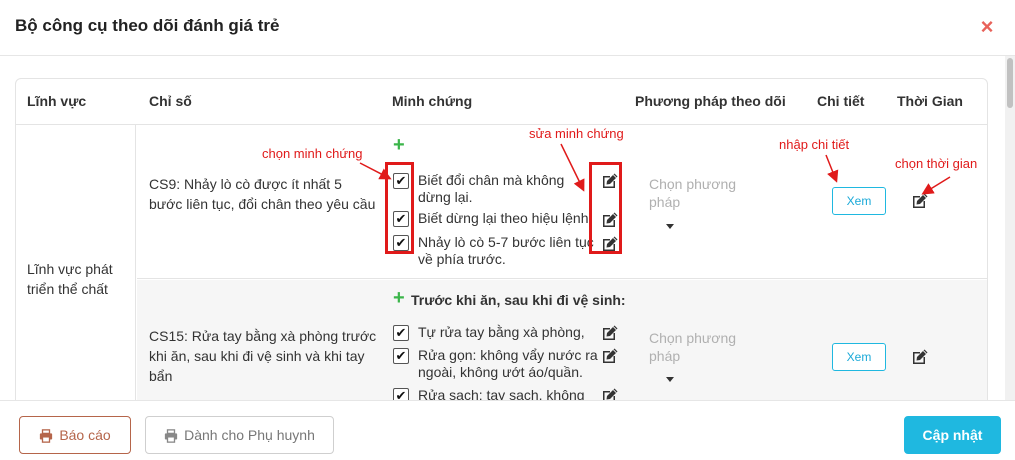 The image size is (1015, 460). Describe the element at coordinates (249, 435) in the screenshot. I see `phu-huynh-label: Dành cho Phụ huynh` at that location.